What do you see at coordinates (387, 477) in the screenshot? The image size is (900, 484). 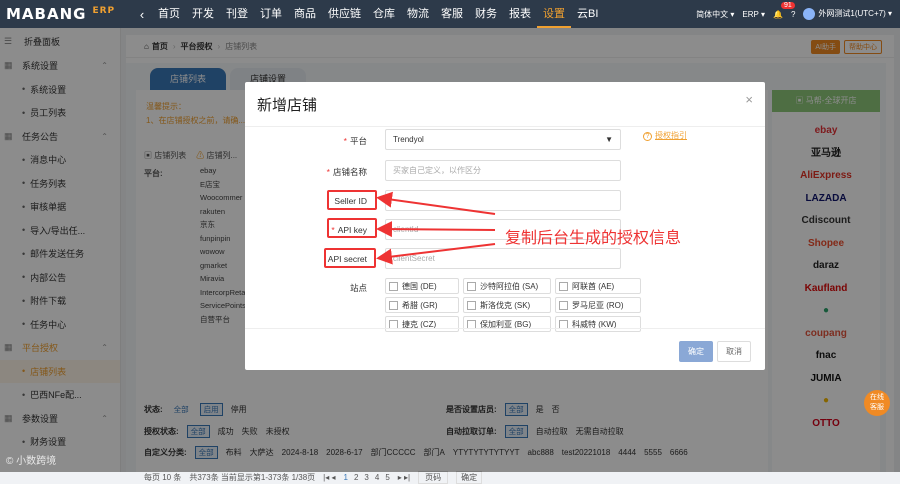 I see `page-number: 5` at bounding box center [387, 477].